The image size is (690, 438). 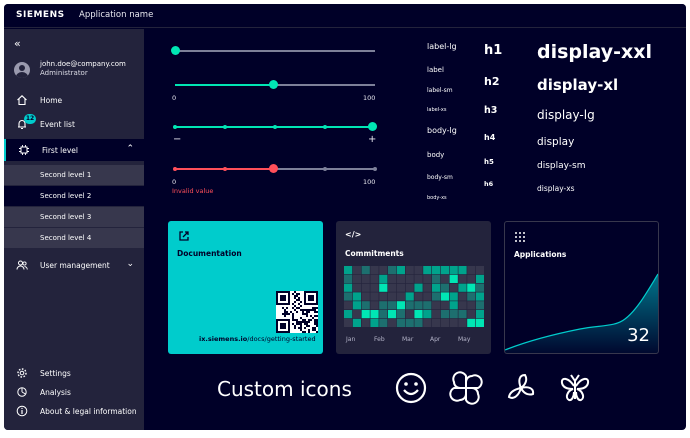 What do you see at coordinates (275, 51) in the screenshot?
I see `slider-track` at bounding box center [275, 51].